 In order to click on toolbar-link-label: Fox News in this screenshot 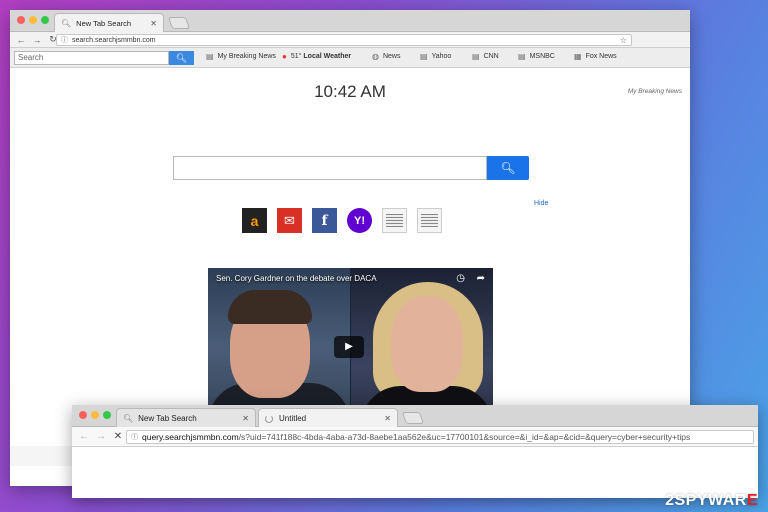, I will do `click(601, 56)`.